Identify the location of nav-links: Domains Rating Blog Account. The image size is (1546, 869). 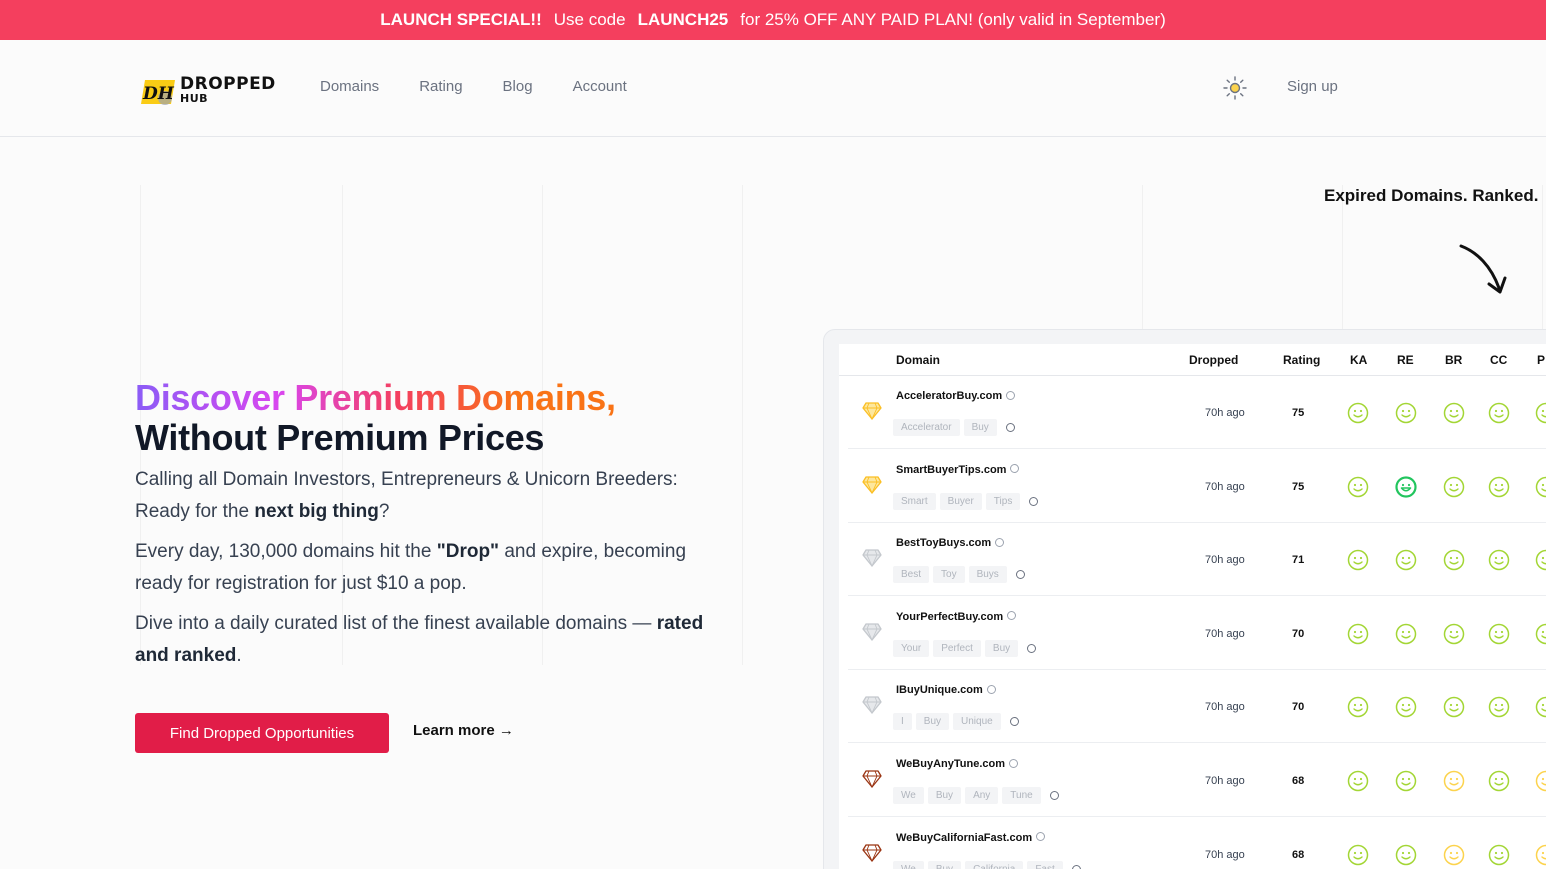
(473, 86).